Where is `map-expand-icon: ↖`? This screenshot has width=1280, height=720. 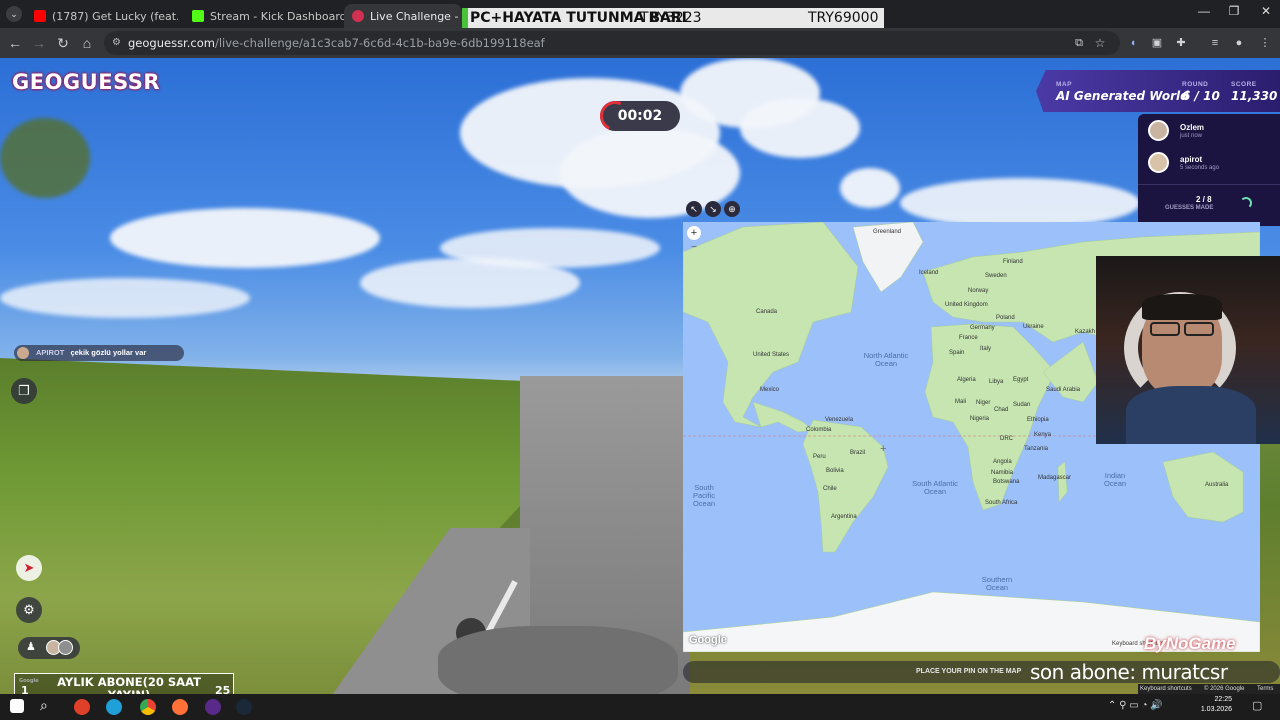
map-expand-icon: ↖ is located at coordinates (694, 209).